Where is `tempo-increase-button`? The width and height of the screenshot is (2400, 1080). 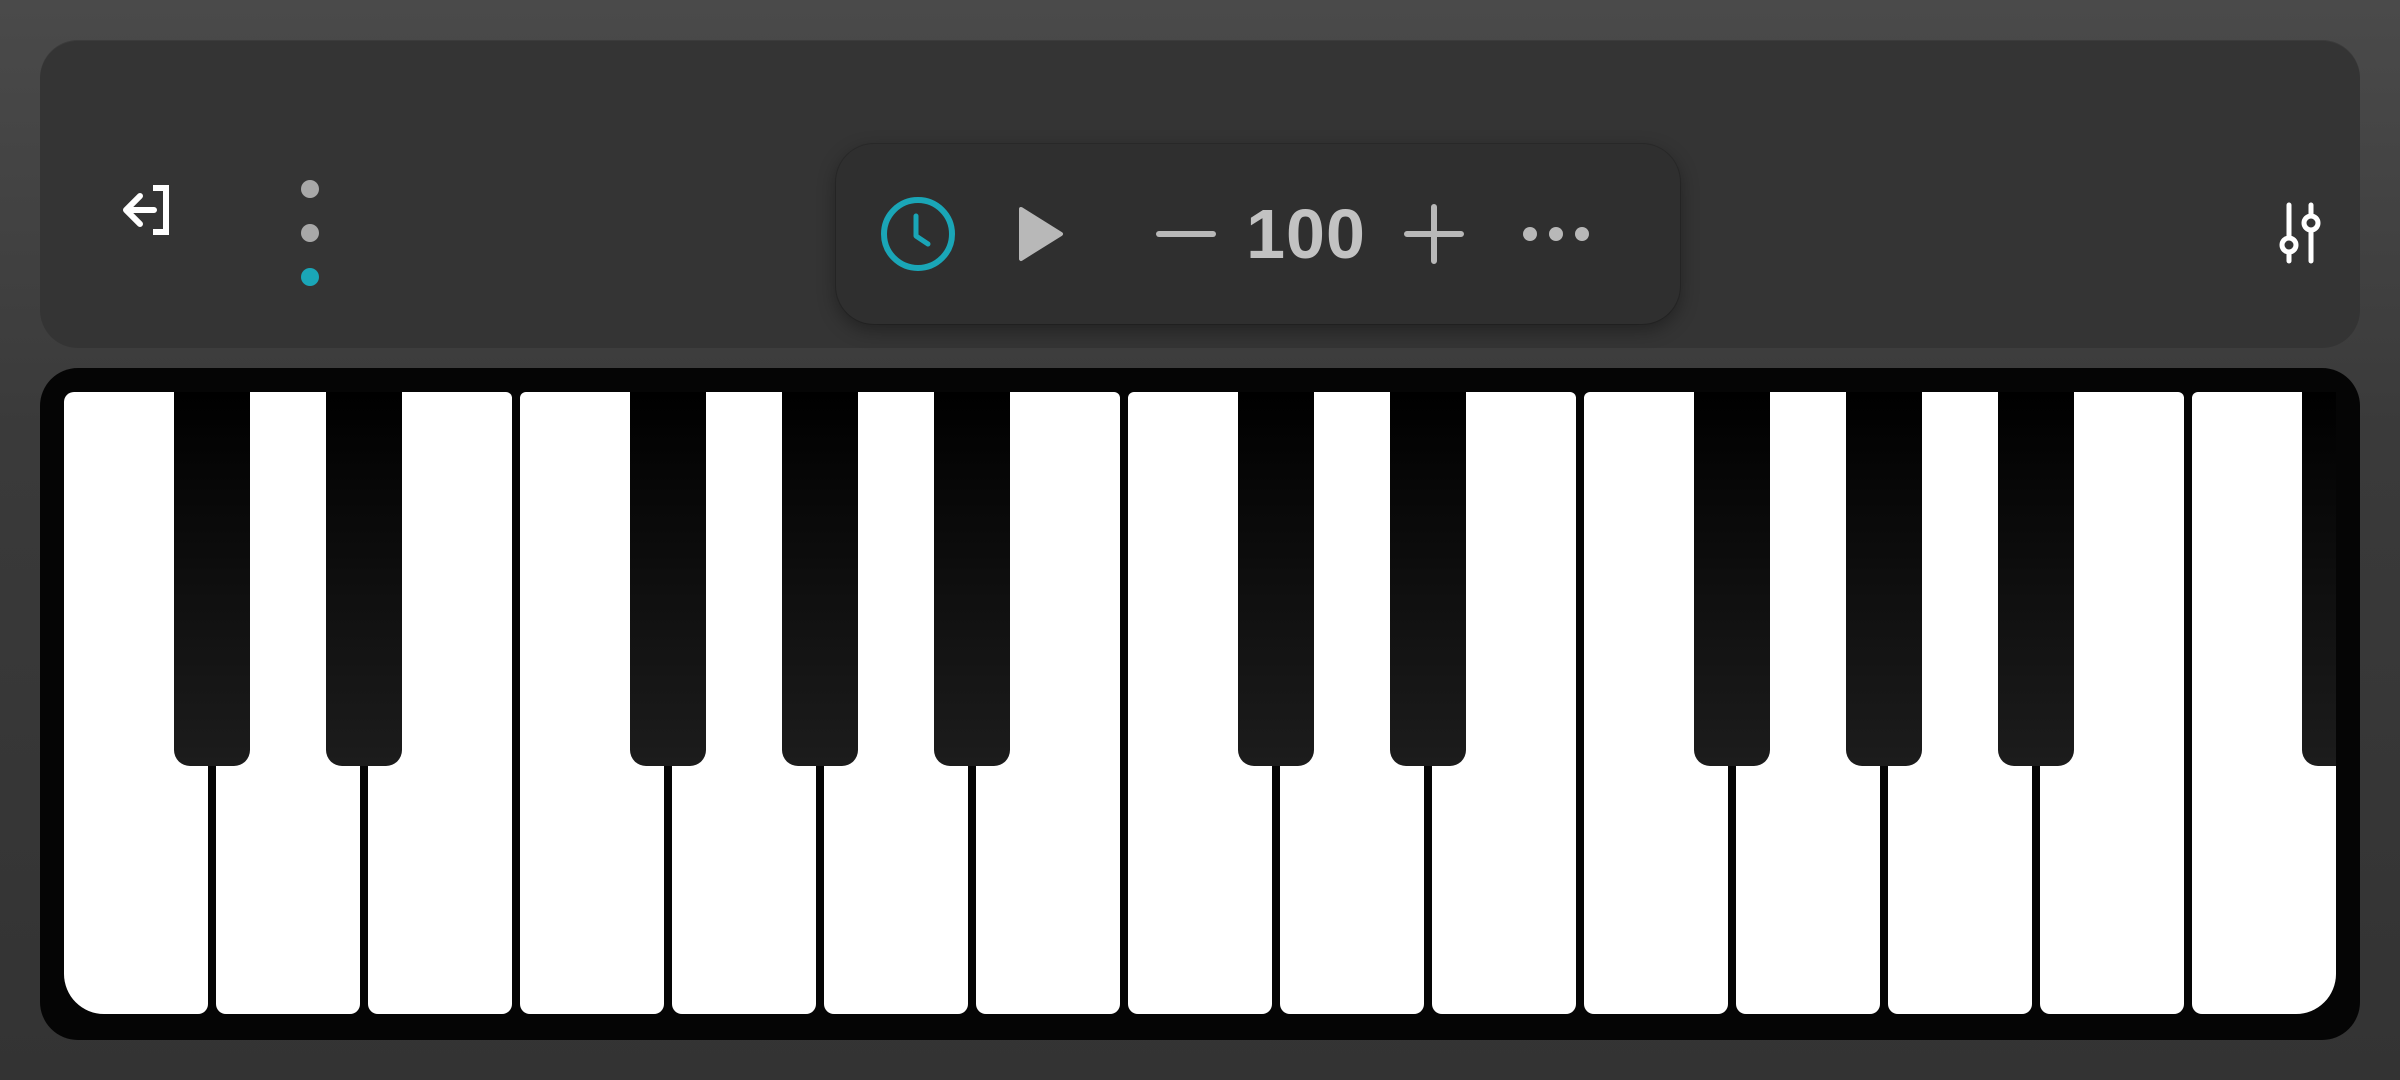
tempo-increase-button is located at coordinates (1434, 234).